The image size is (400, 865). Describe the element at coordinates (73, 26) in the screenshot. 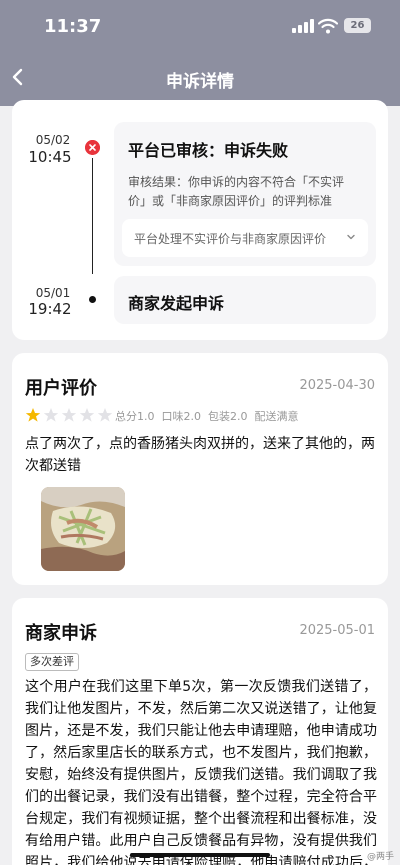

I see `status-time: 11:37` at that location.